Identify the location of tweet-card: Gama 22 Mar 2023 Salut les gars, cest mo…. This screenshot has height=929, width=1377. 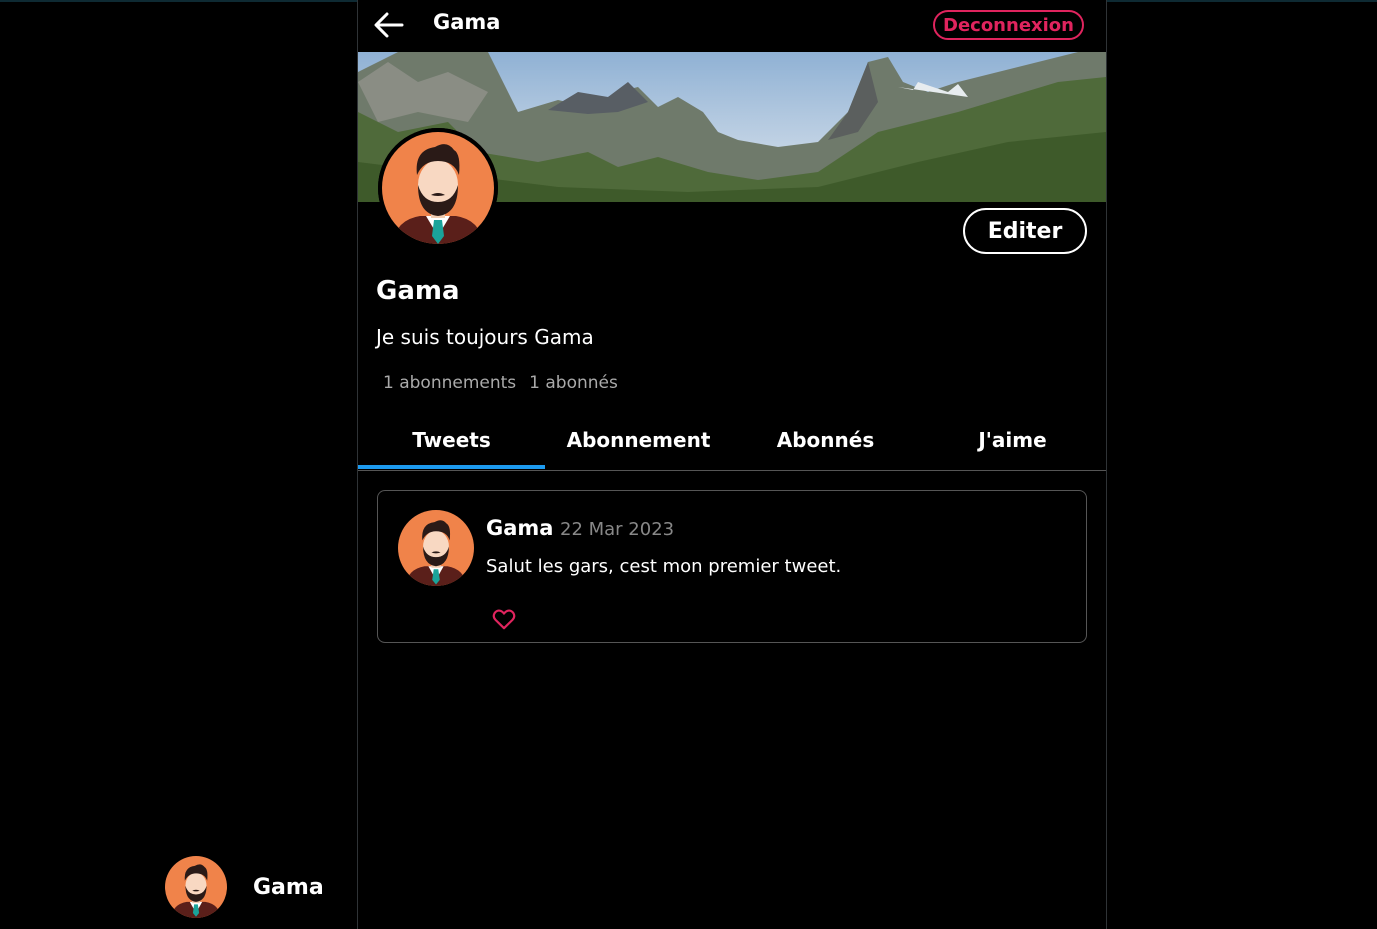
(732, 566).